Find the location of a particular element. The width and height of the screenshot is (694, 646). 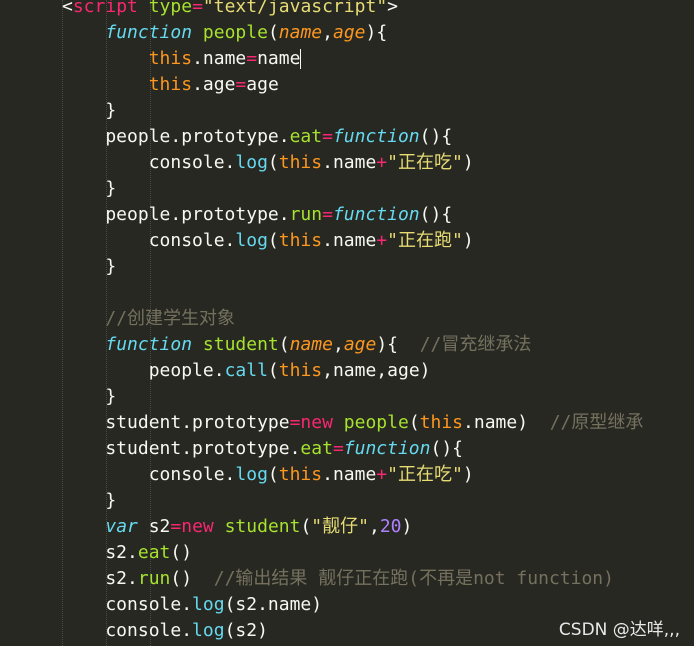

text-cursor is located at coordinates (301, 59).